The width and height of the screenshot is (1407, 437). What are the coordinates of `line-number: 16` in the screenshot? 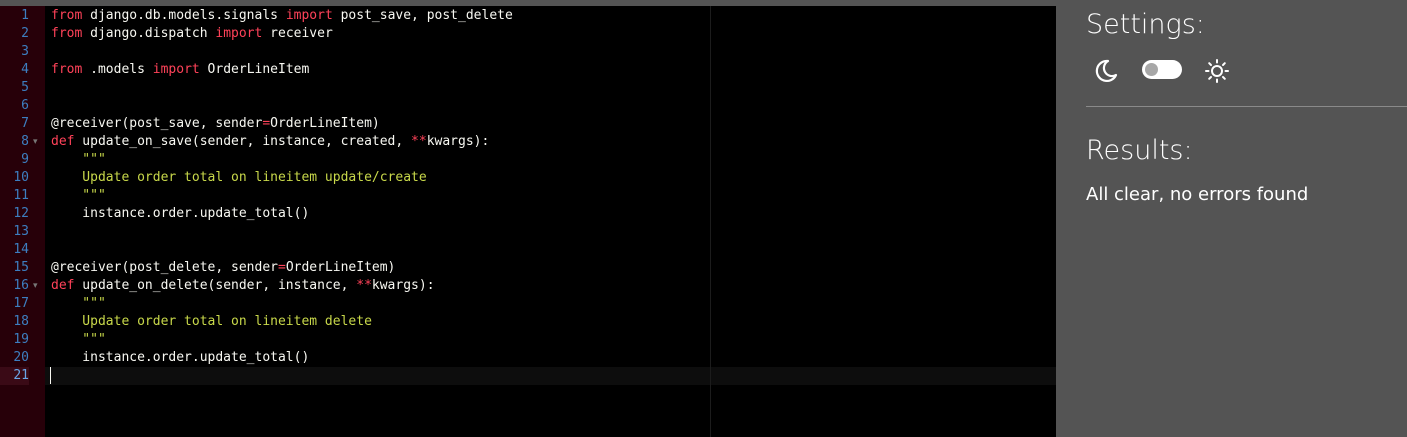 It's located at (21, 285).